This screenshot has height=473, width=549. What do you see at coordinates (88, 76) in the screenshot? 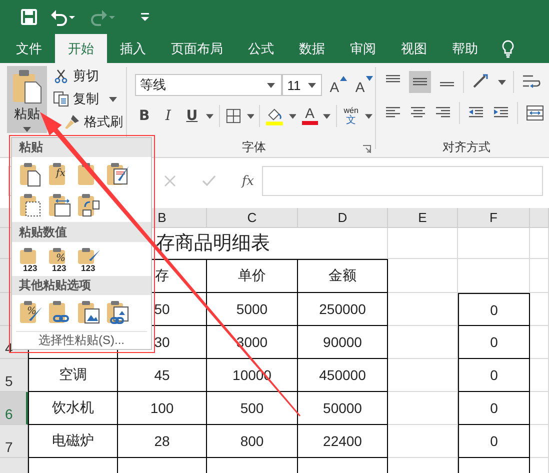
I see `ribbon-command: 剪切` at bounding box center [88, 76].